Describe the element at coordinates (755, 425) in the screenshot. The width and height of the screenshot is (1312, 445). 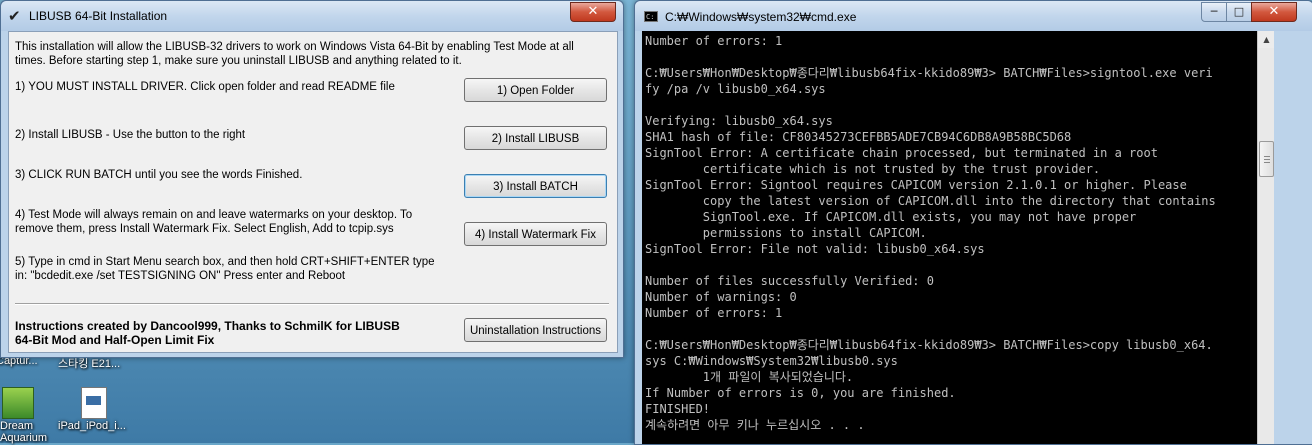
I see `console-line: 계속하려면 아무 키나 누르십시오 . . .` at that location.